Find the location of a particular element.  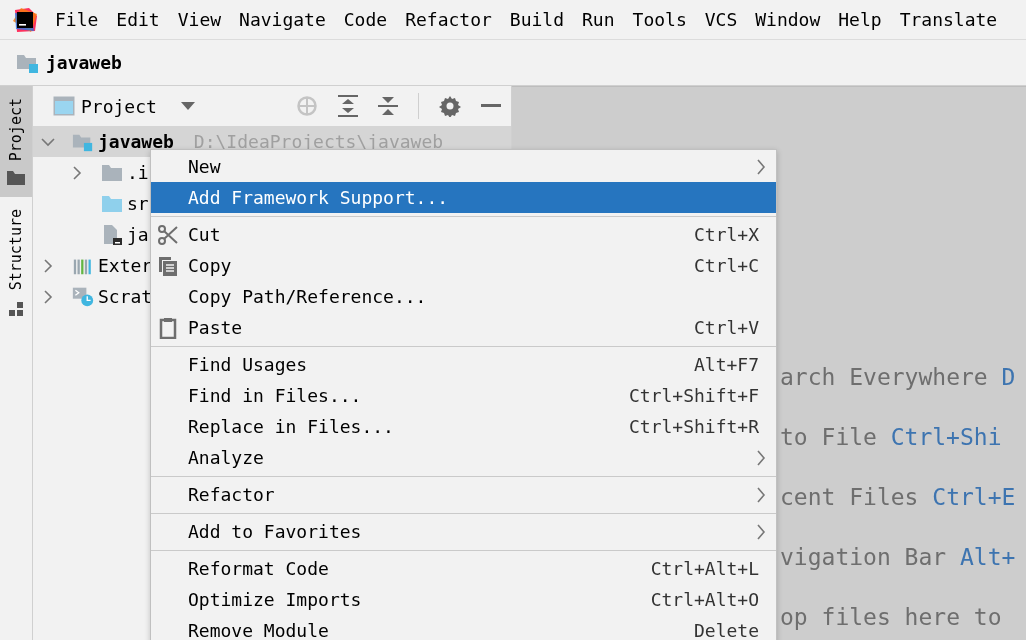

hint-text: vigation Bar is located at coordinates (863, 557).